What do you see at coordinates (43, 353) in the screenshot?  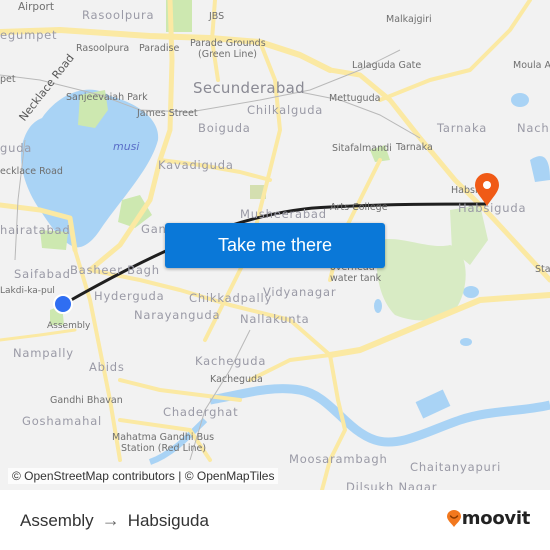 I see `map-label-nampally: Nampally` at bounding box center [43, 353].